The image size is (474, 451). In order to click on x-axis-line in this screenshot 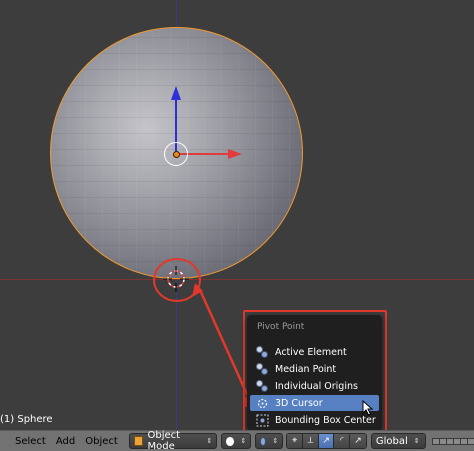, I will do `click(237, 279)`.